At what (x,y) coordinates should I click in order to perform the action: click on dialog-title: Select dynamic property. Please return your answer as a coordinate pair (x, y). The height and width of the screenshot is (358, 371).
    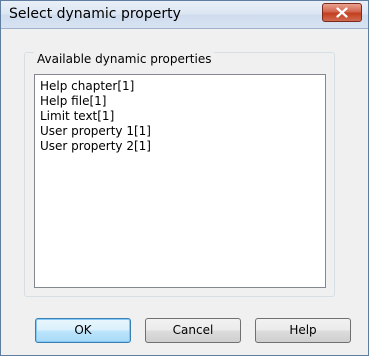
    Looking at the image, I should click on (95, 14).